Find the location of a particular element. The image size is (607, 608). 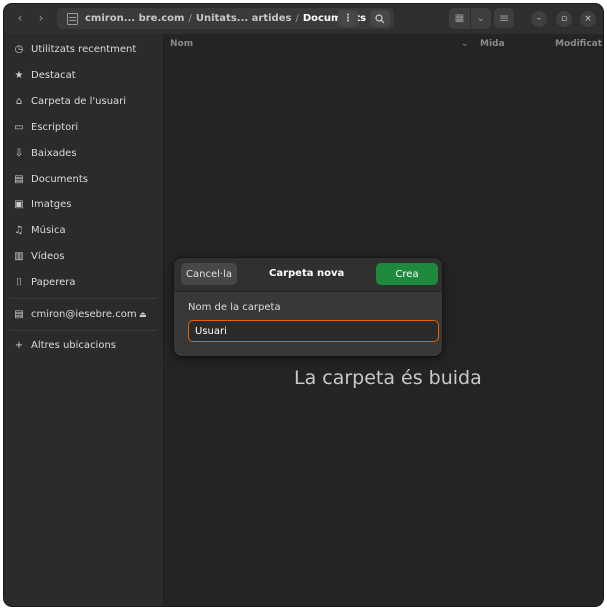

close-button: × is located at coordinates (588, 19).